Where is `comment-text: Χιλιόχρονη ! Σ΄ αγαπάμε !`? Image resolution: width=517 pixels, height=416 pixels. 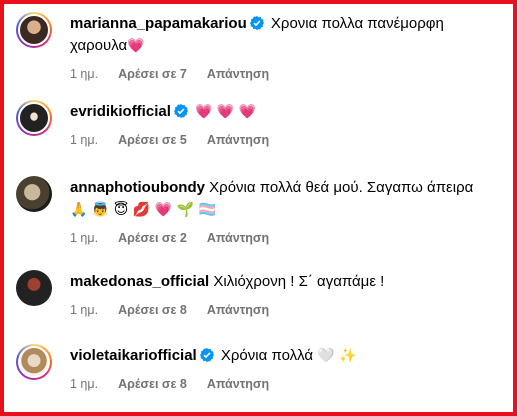 comment-text: Χιλιόχρονη ! Σ΄ αγαπάμε ! is located at coordinates (299, 281).